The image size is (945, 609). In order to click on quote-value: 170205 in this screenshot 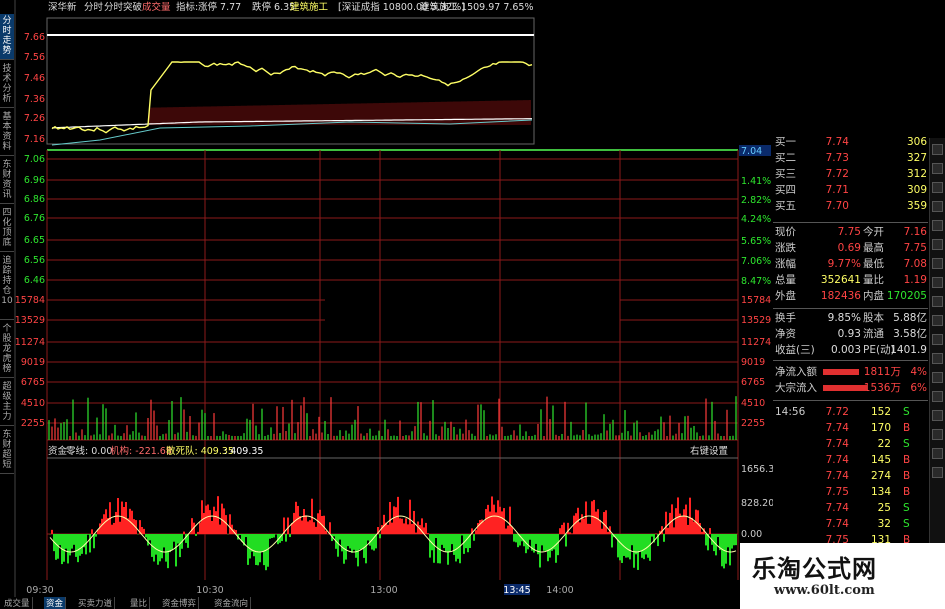, I will do `click(906, 296)`.